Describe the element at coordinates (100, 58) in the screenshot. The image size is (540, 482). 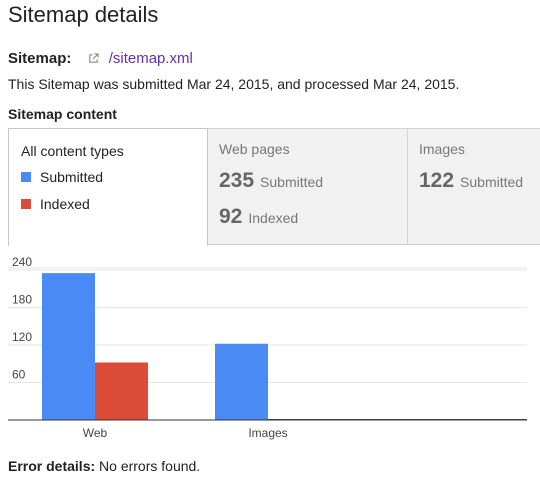
I see `sitemap-line: Sitemap: /sitemap.xml` at that location.